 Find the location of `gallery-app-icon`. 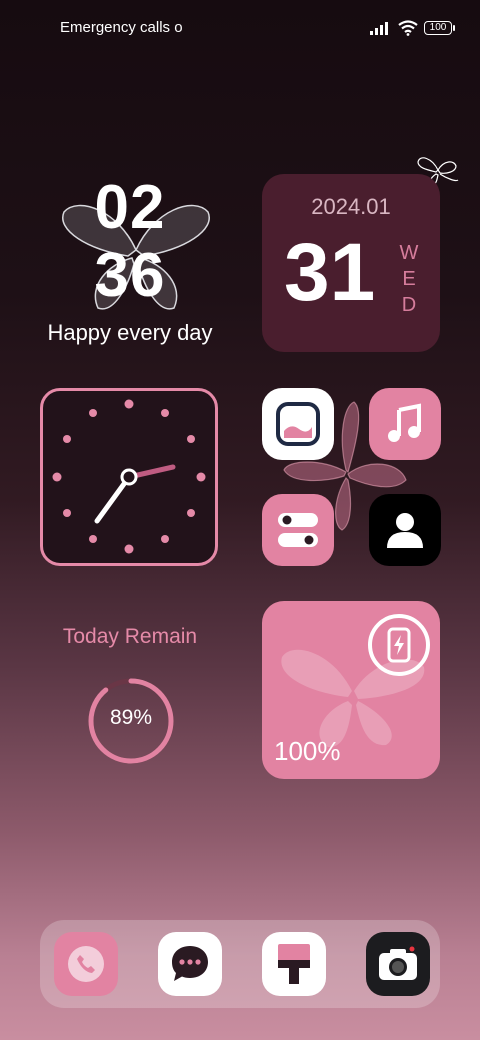

gallery-app-icon is located at coordinates (298, 424).